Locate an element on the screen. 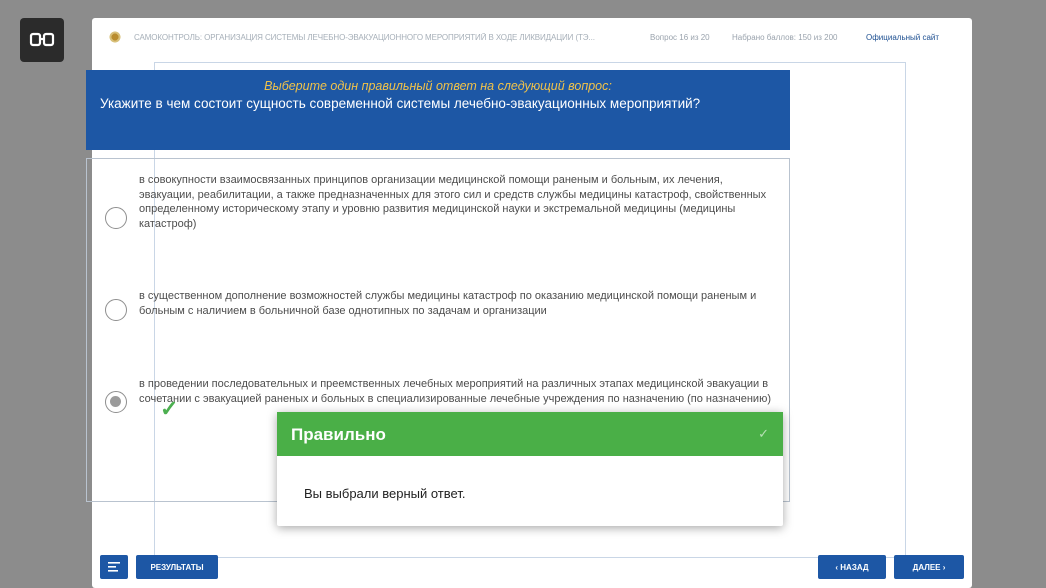 This screenshot has height=588, width=1046. radio-button-checked is located at coordinates (116, 402).